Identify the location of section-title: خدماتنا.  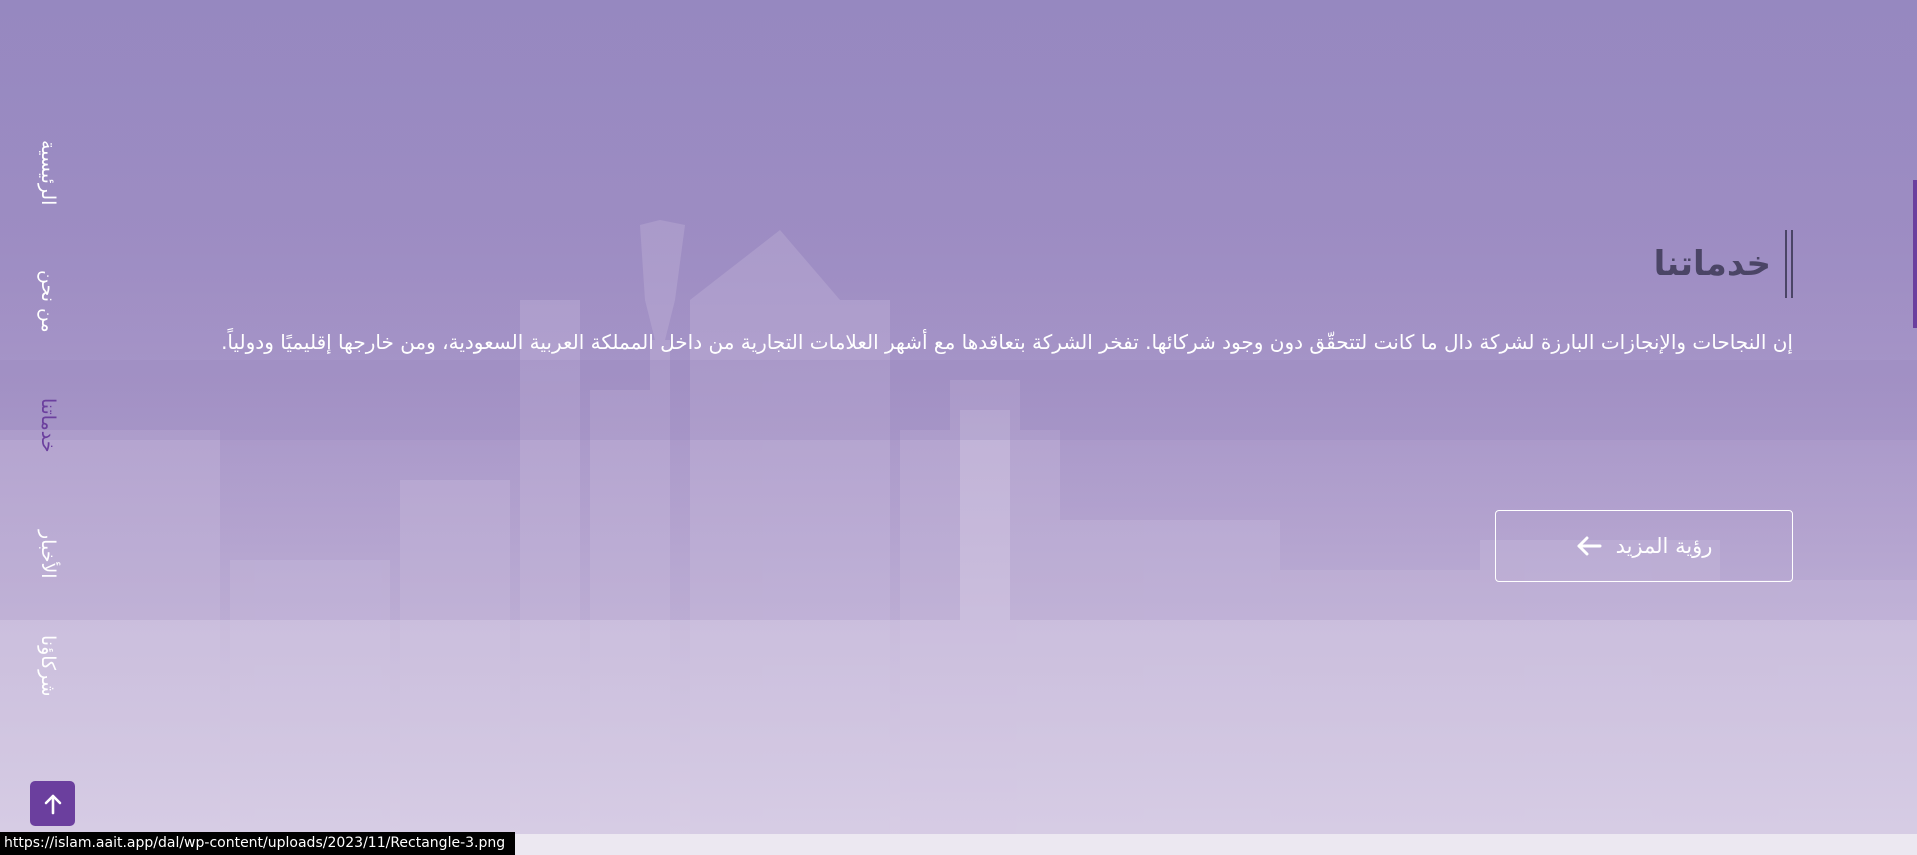
(1723, 264).